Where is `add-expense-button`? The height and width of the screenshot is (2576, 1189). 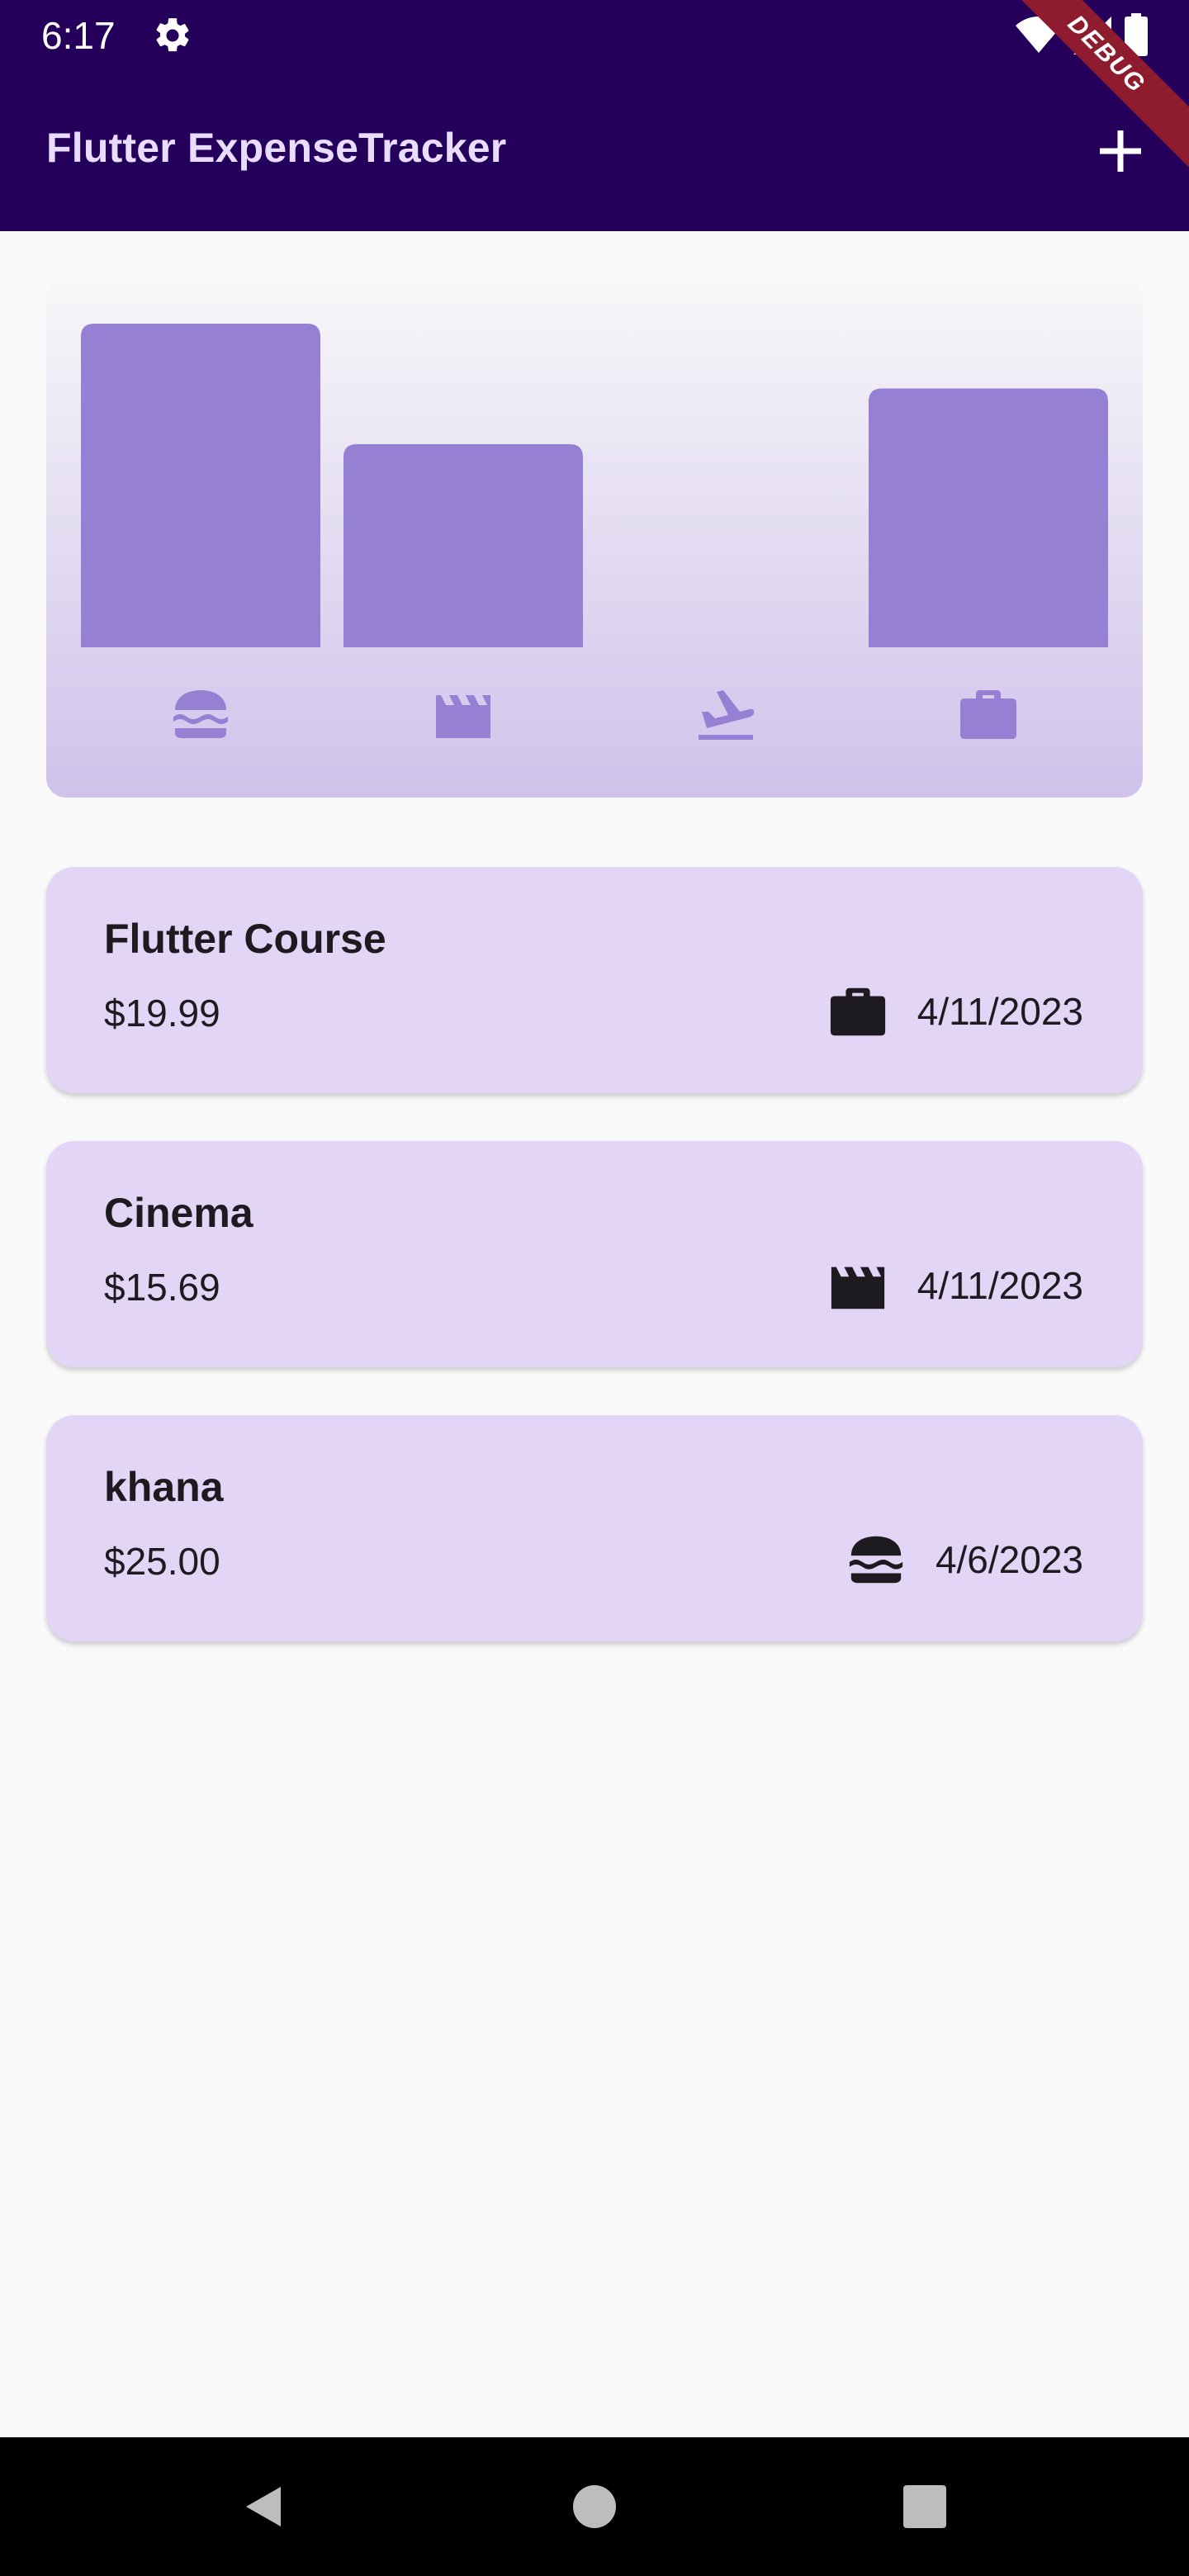 add-expense-button is located at coordinates (1120, 151).